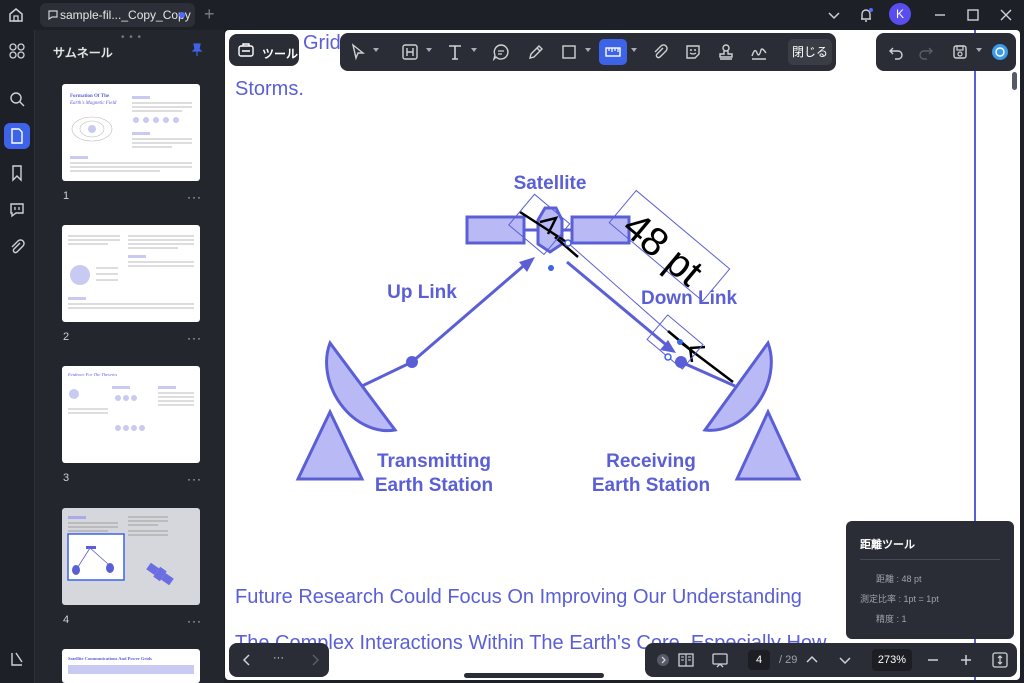 Image resolution: width=1024 pixels, height=683 pixels. What do you see at coordinates (246, 50) in the screenshot?
I see `toolbox-icon` at bounding box center [246, 50].